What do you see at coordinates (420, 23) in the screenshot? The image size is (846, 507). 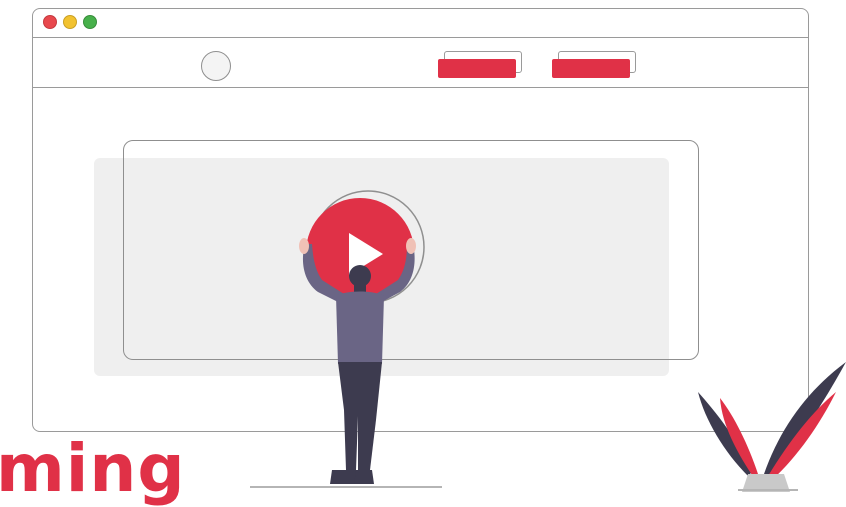 I see `title-bar` at bounding box center [420, 23].